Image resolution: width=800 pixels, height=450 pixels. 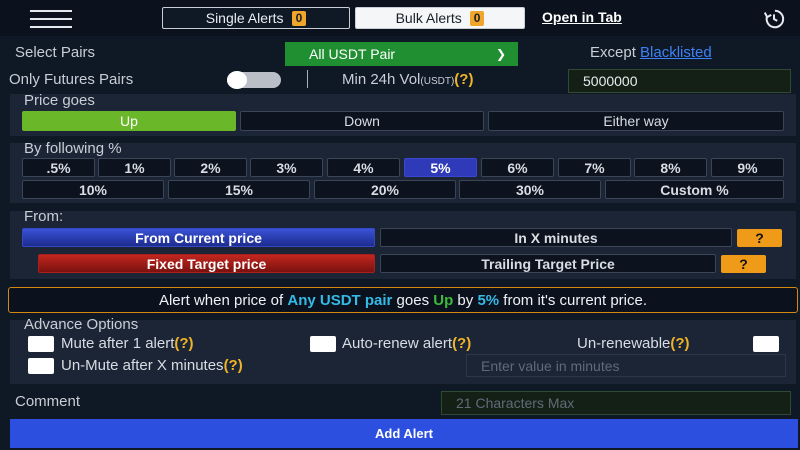 What do you see at coordinates (307, 79) in the screenshot?
I see `divider` at bounding box center [307, 79].